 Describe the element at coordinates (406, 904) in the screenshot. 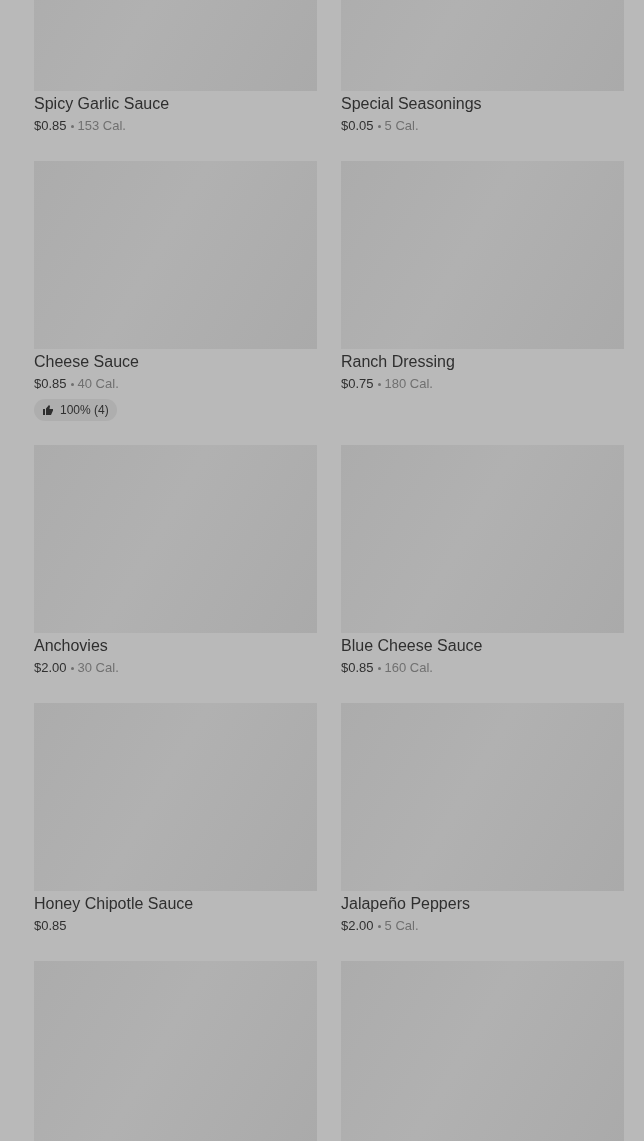

I see `item-name: Jalapeño Peppers` at that location.